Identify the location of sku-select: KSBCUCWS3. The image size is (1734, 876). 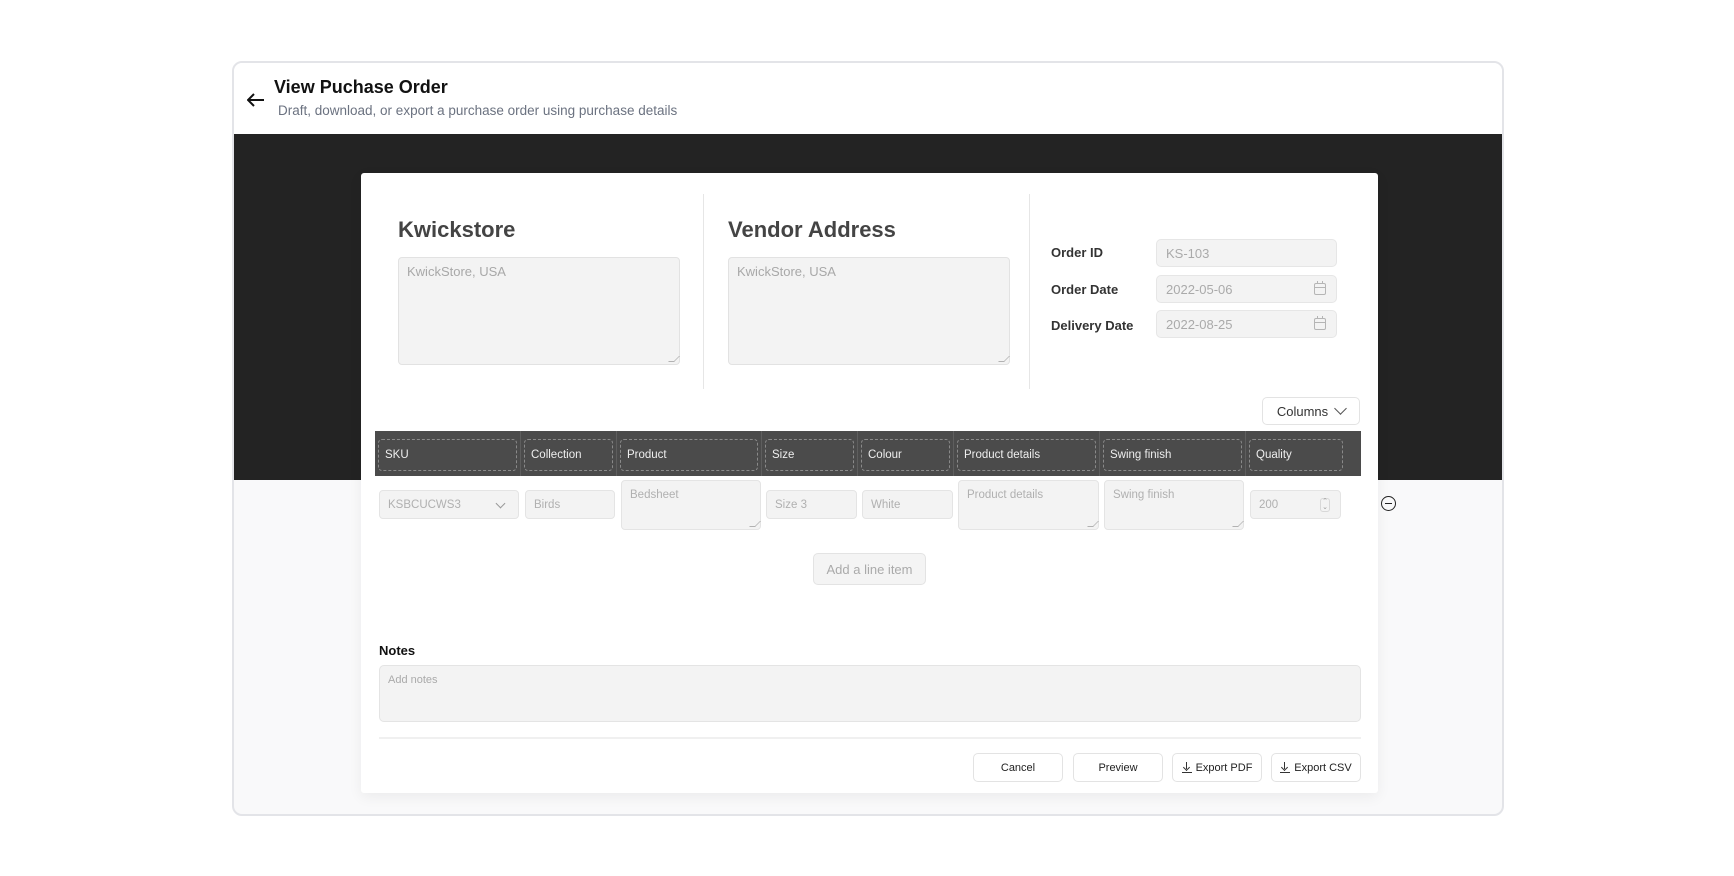
(449, 504).